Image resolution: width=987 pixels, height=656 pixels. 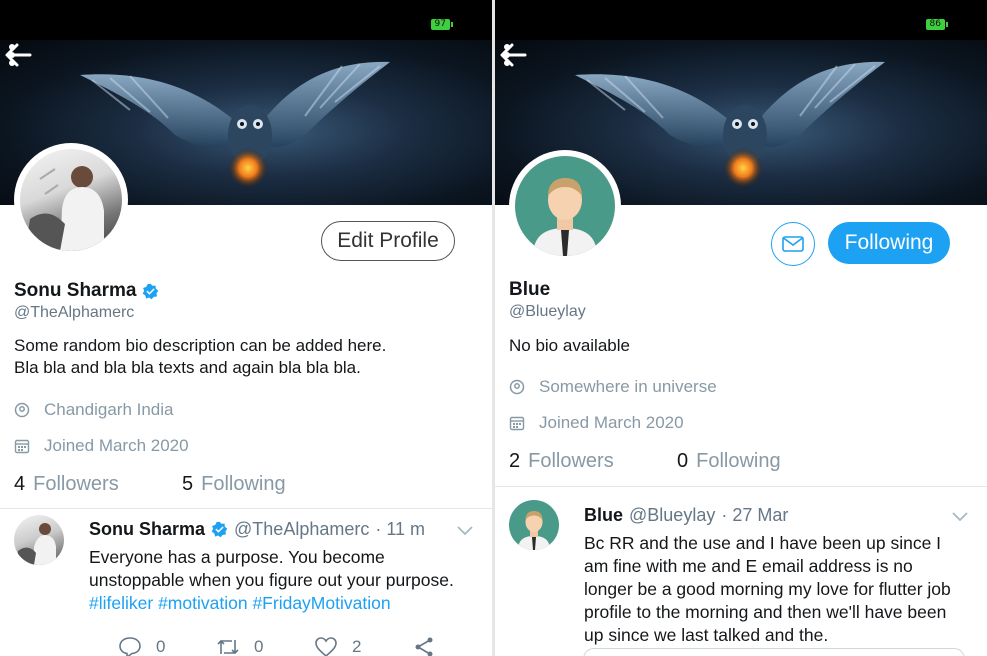 What do you see at coordinates (388, 241) in the screenshot?
I see `edit-profile-button: Edit Profile` at bounding box center [388, 241].